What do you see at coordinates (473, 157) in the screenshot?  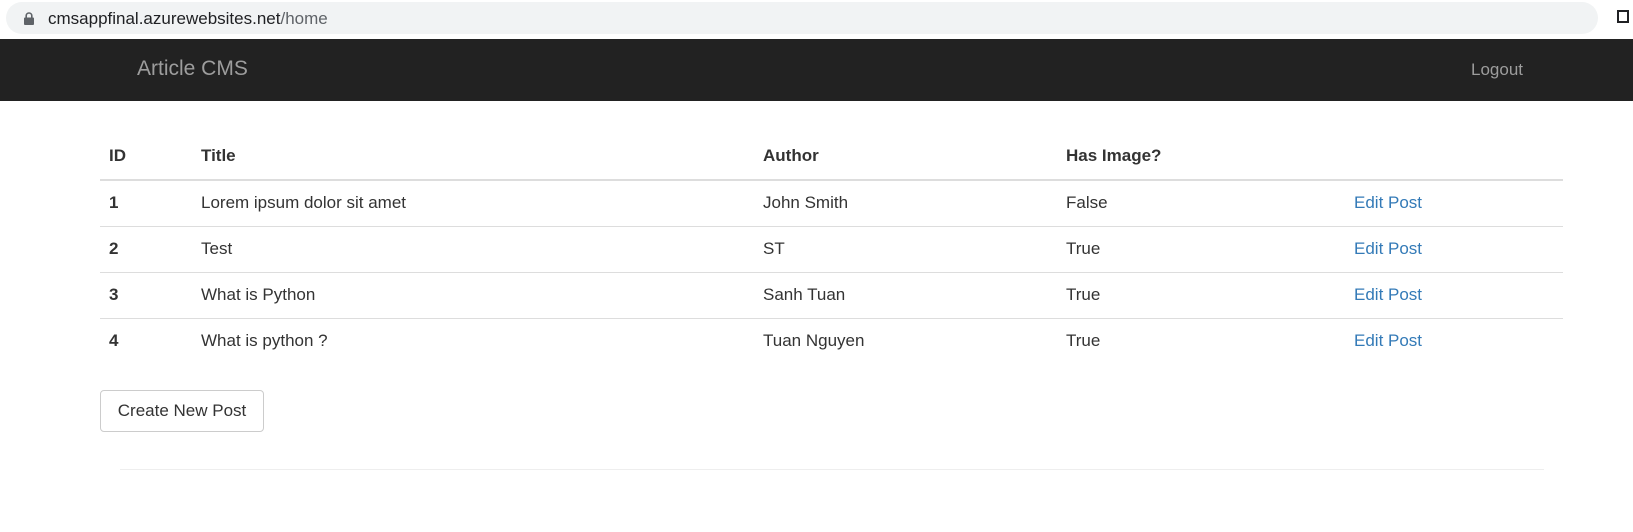 I see `header-title: Title` at bounding box center [473, 157].